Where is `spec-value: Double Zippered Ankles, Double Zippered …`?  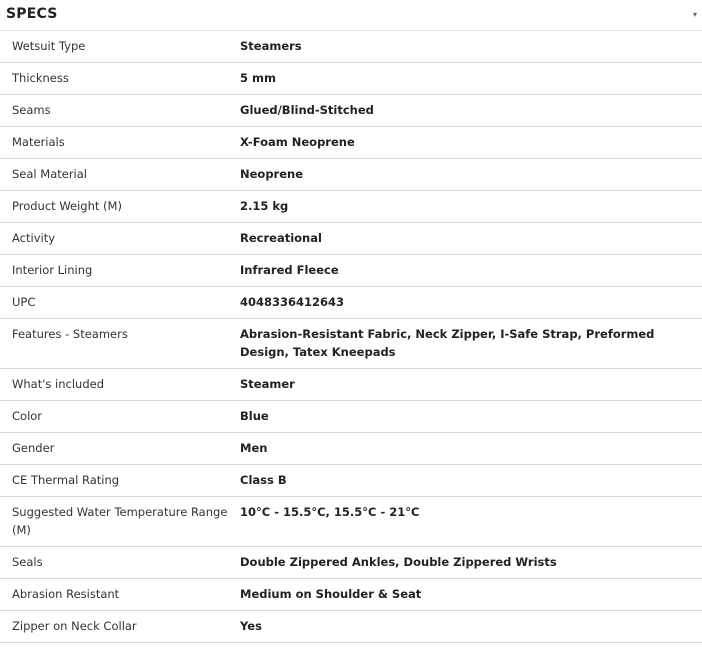
spec-value: Double Zippered Ankles, Double Zippered … is located at coordinates (471, 562).